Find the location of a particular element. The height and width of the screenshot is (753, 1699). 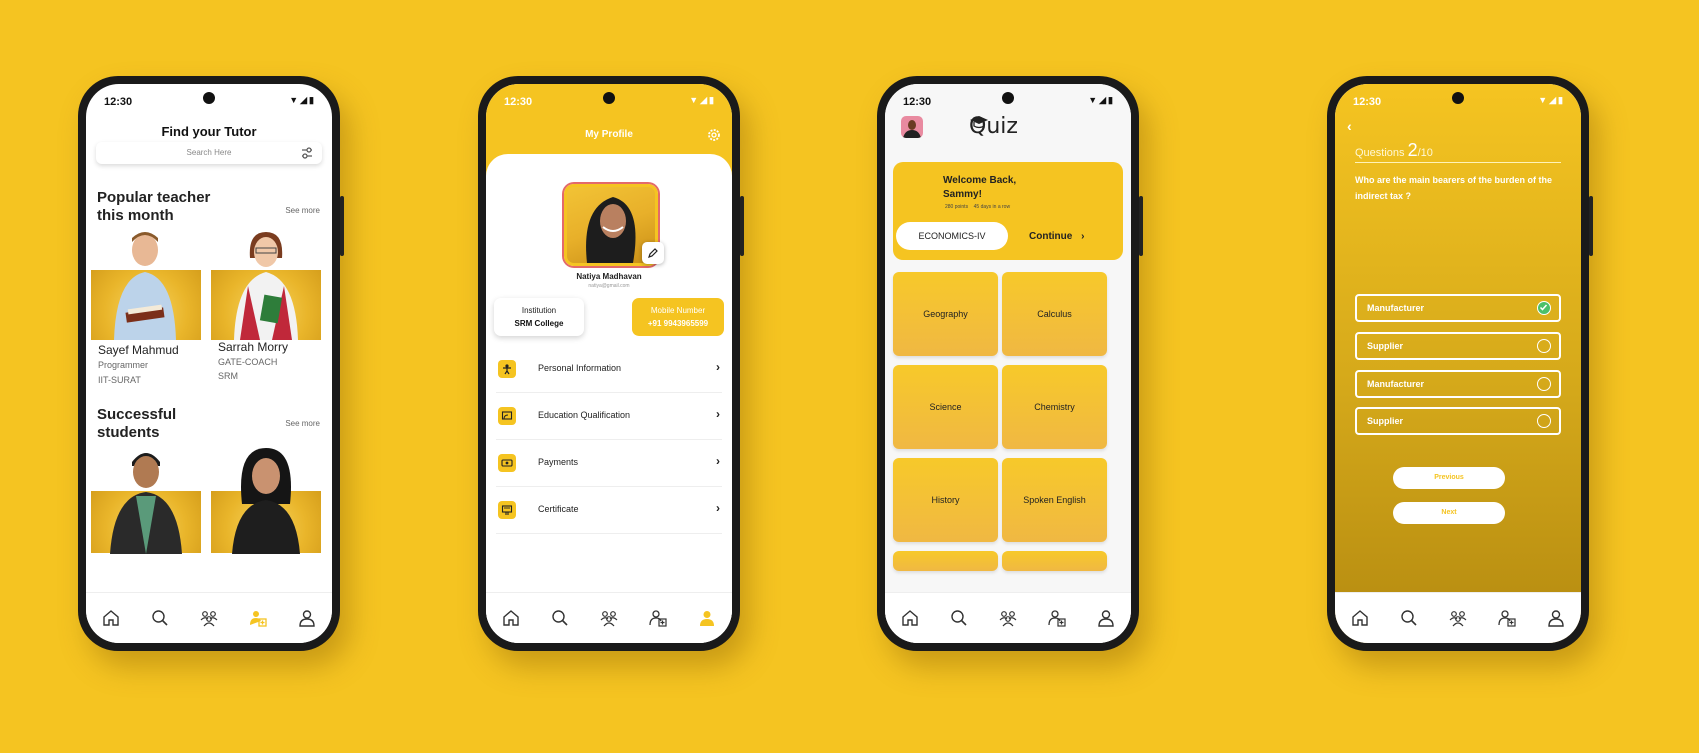

previous-button: Previous is located at coordinates (1449, 478).